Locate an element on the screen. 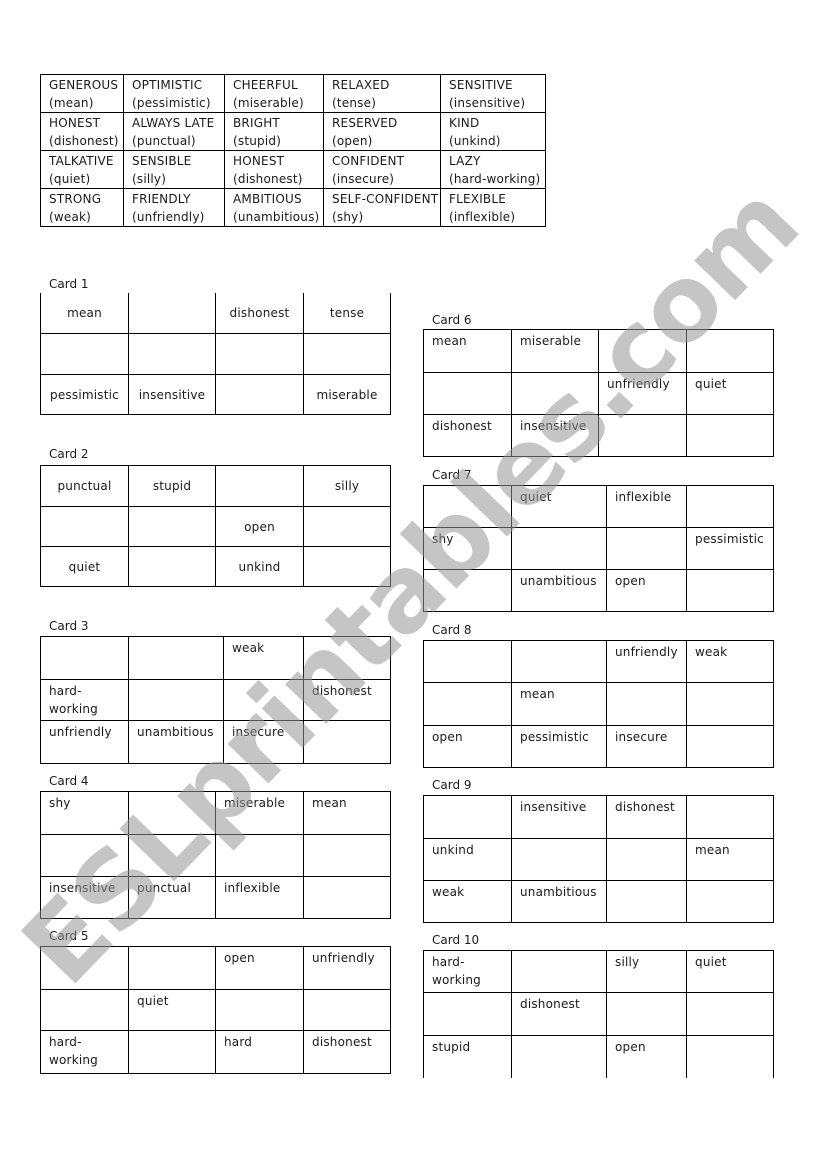 This screenshot has width=821, height=1169. card-cell: punctual is located at coordinates (172, 897).